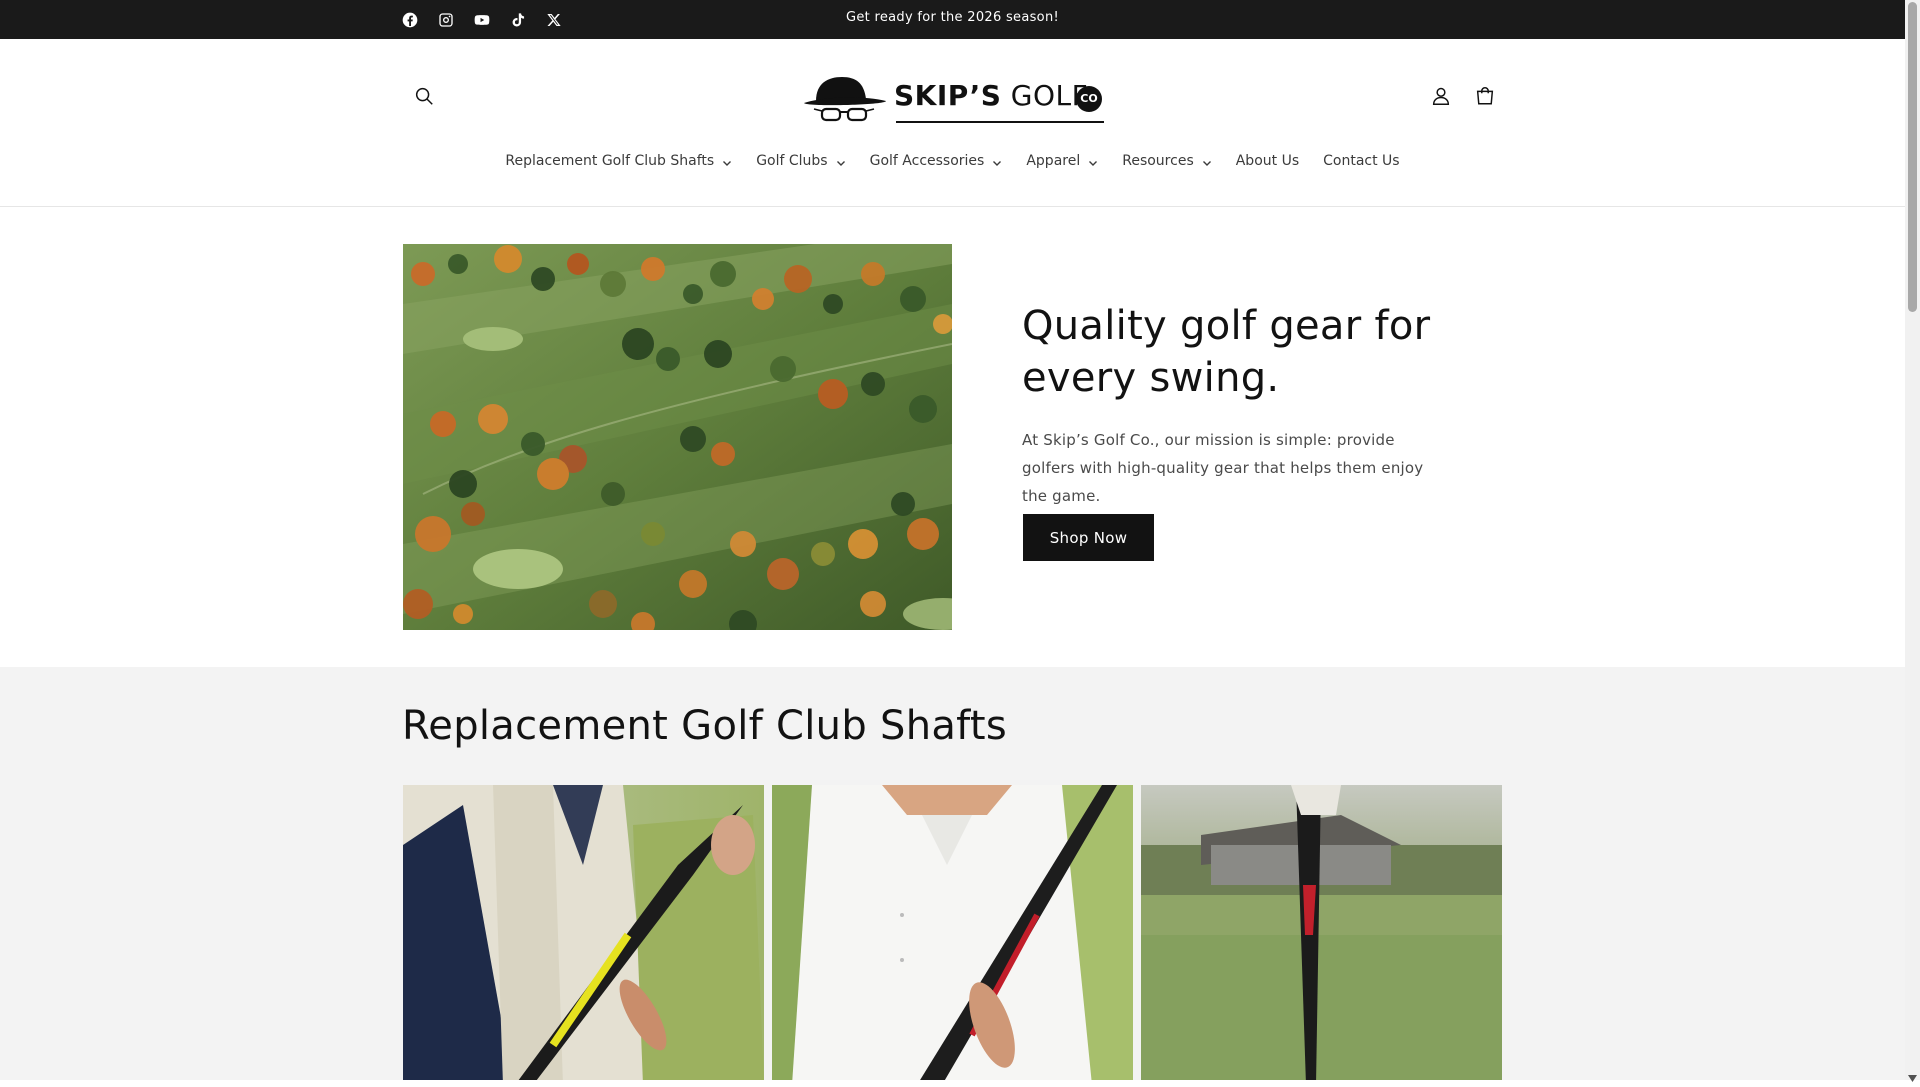  What do you see at coordinates (1000, 122) in the screenshot?
I see `logo-underline` at bounding box center [1000, 122].